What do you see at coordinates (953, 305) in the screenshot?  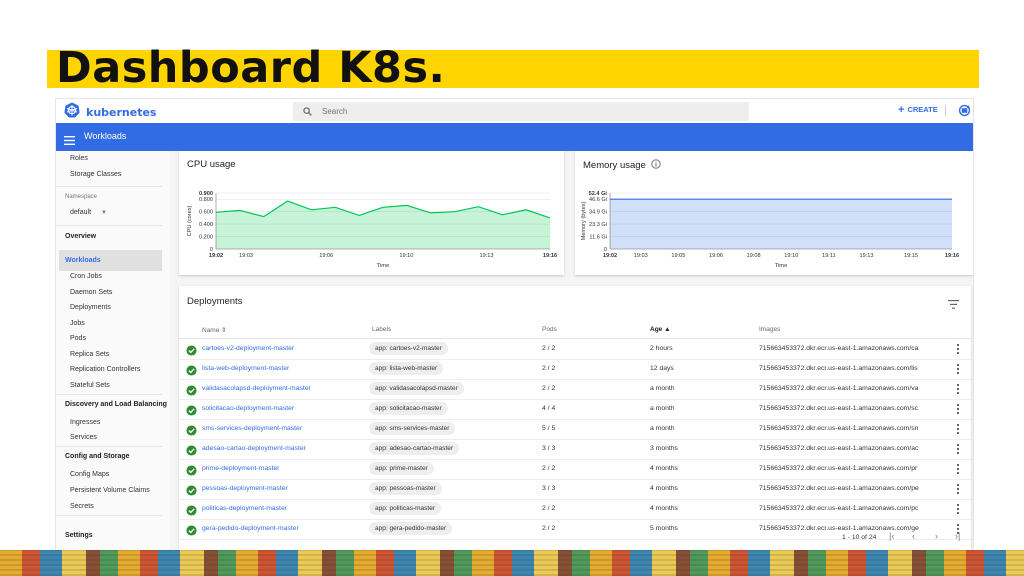 I see `filter-icon` at bounding box center [953, 305].